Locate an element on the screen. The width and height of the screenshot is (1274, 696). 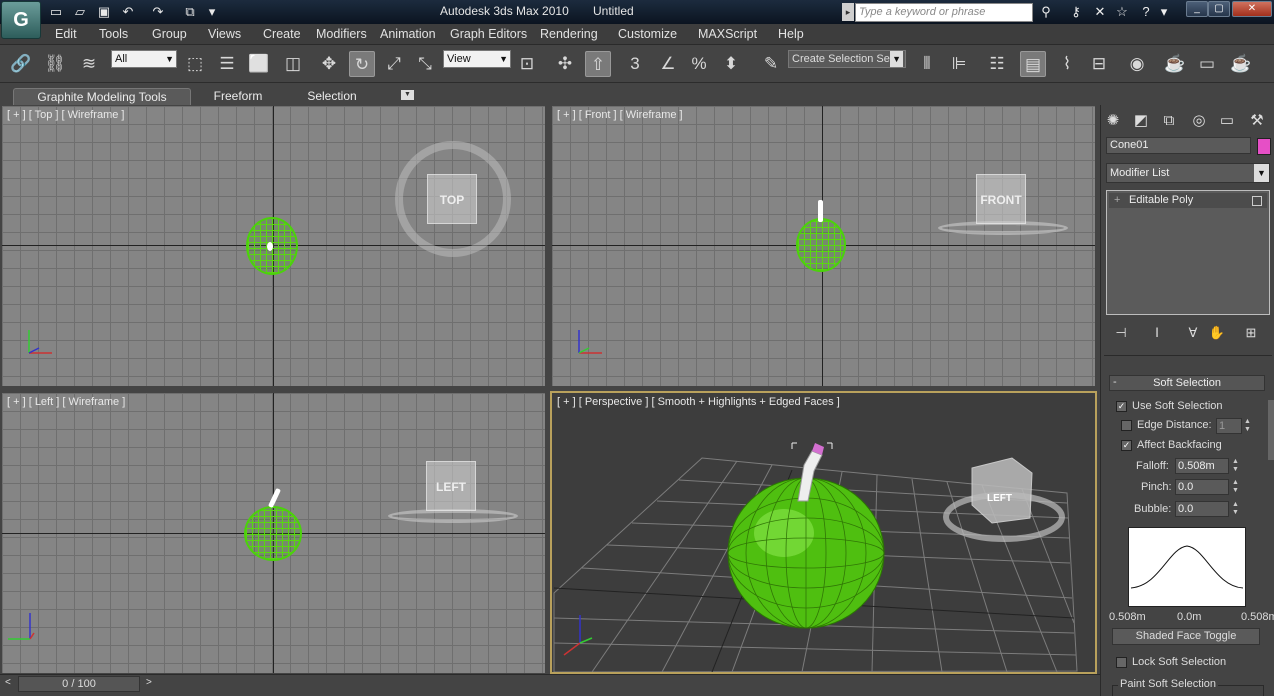
schematic-view-icon: ⊟ is located at coordinates (1099, 64).